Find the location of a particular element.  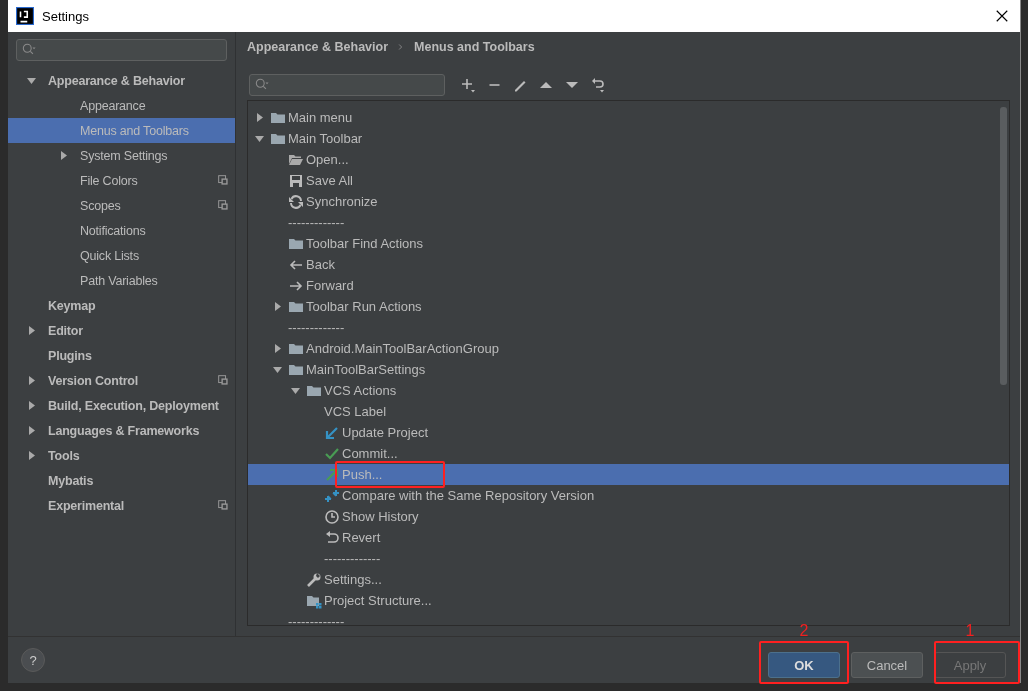

undo-arrow-icon is located at coordinates (332, 537).